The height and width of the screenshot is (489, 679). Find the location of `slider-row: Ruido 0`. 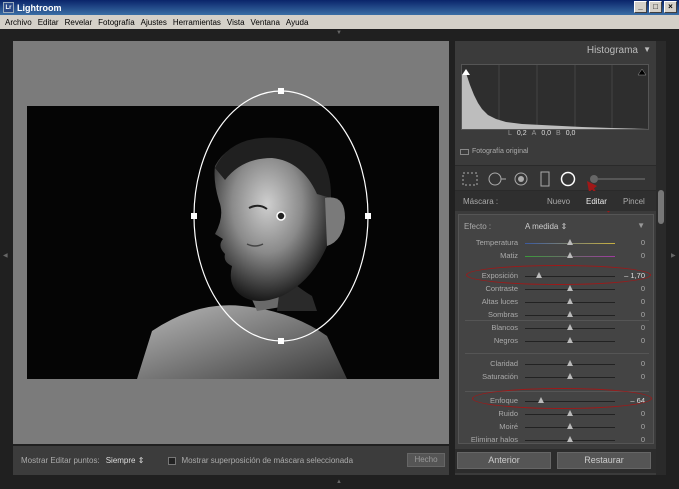

slider-row: Ruido 0 is located at coordinates (556, 414).